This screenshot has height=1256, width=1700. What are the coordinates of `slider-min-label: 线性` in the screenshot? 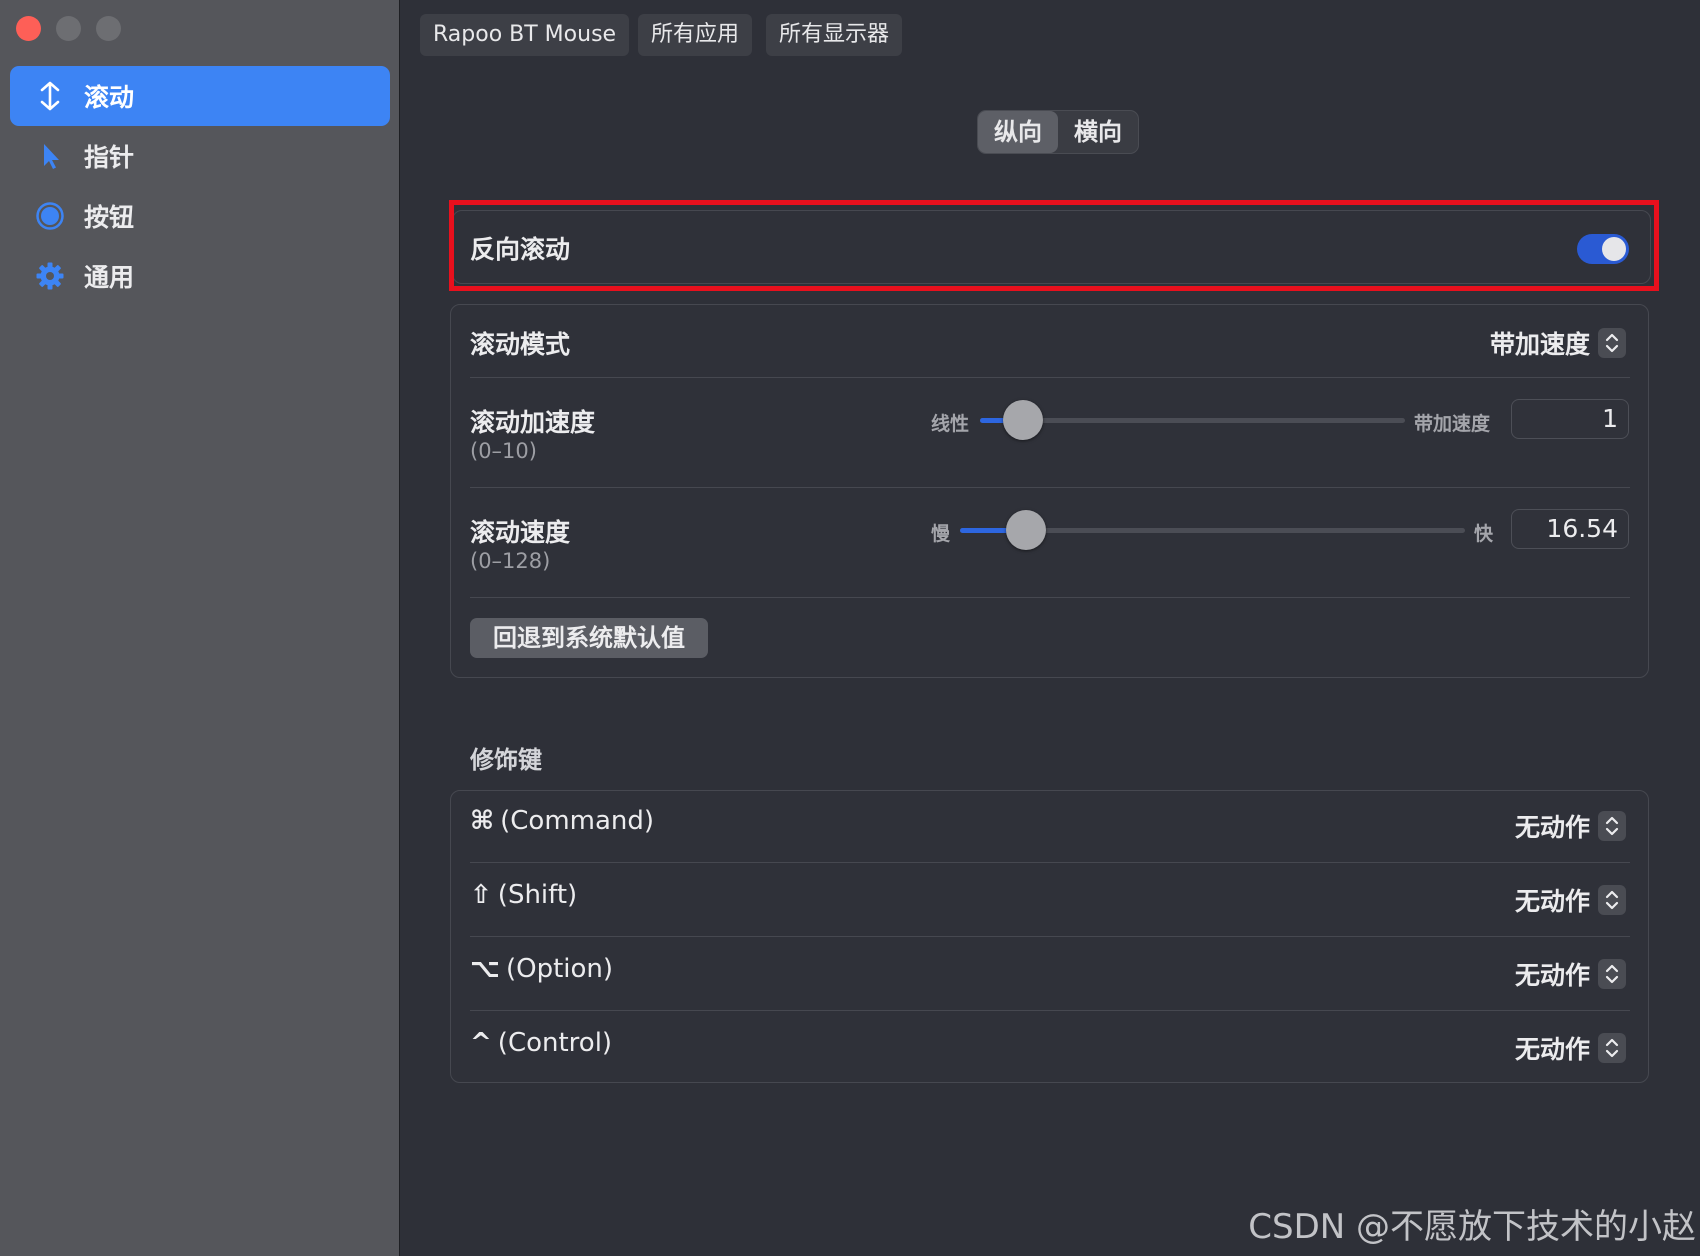 It's located at (950, 424).